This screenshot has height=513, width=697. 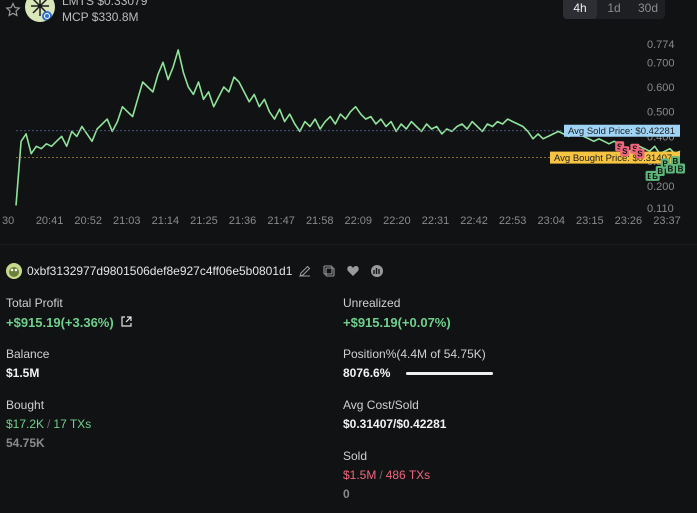 I want to click on y-tick-label: 0.700, so click(x=661, y=63).